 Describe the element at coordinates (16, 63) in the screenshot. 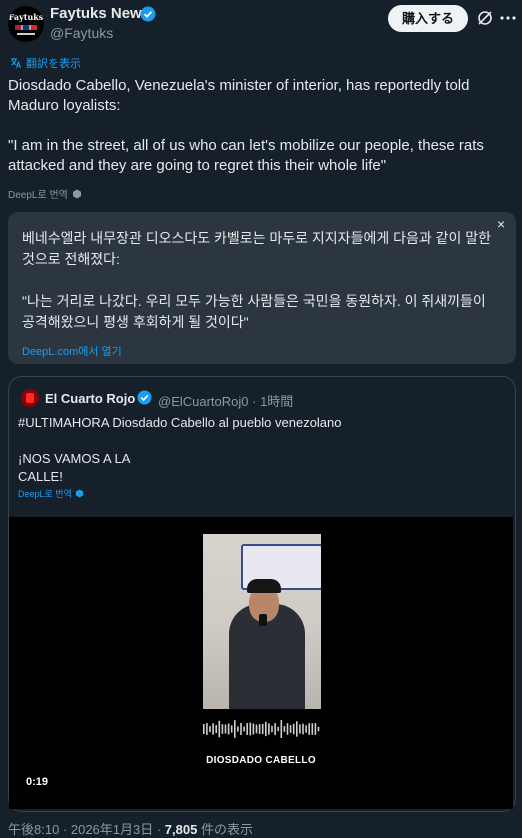

I see `translate-icon` at that location.